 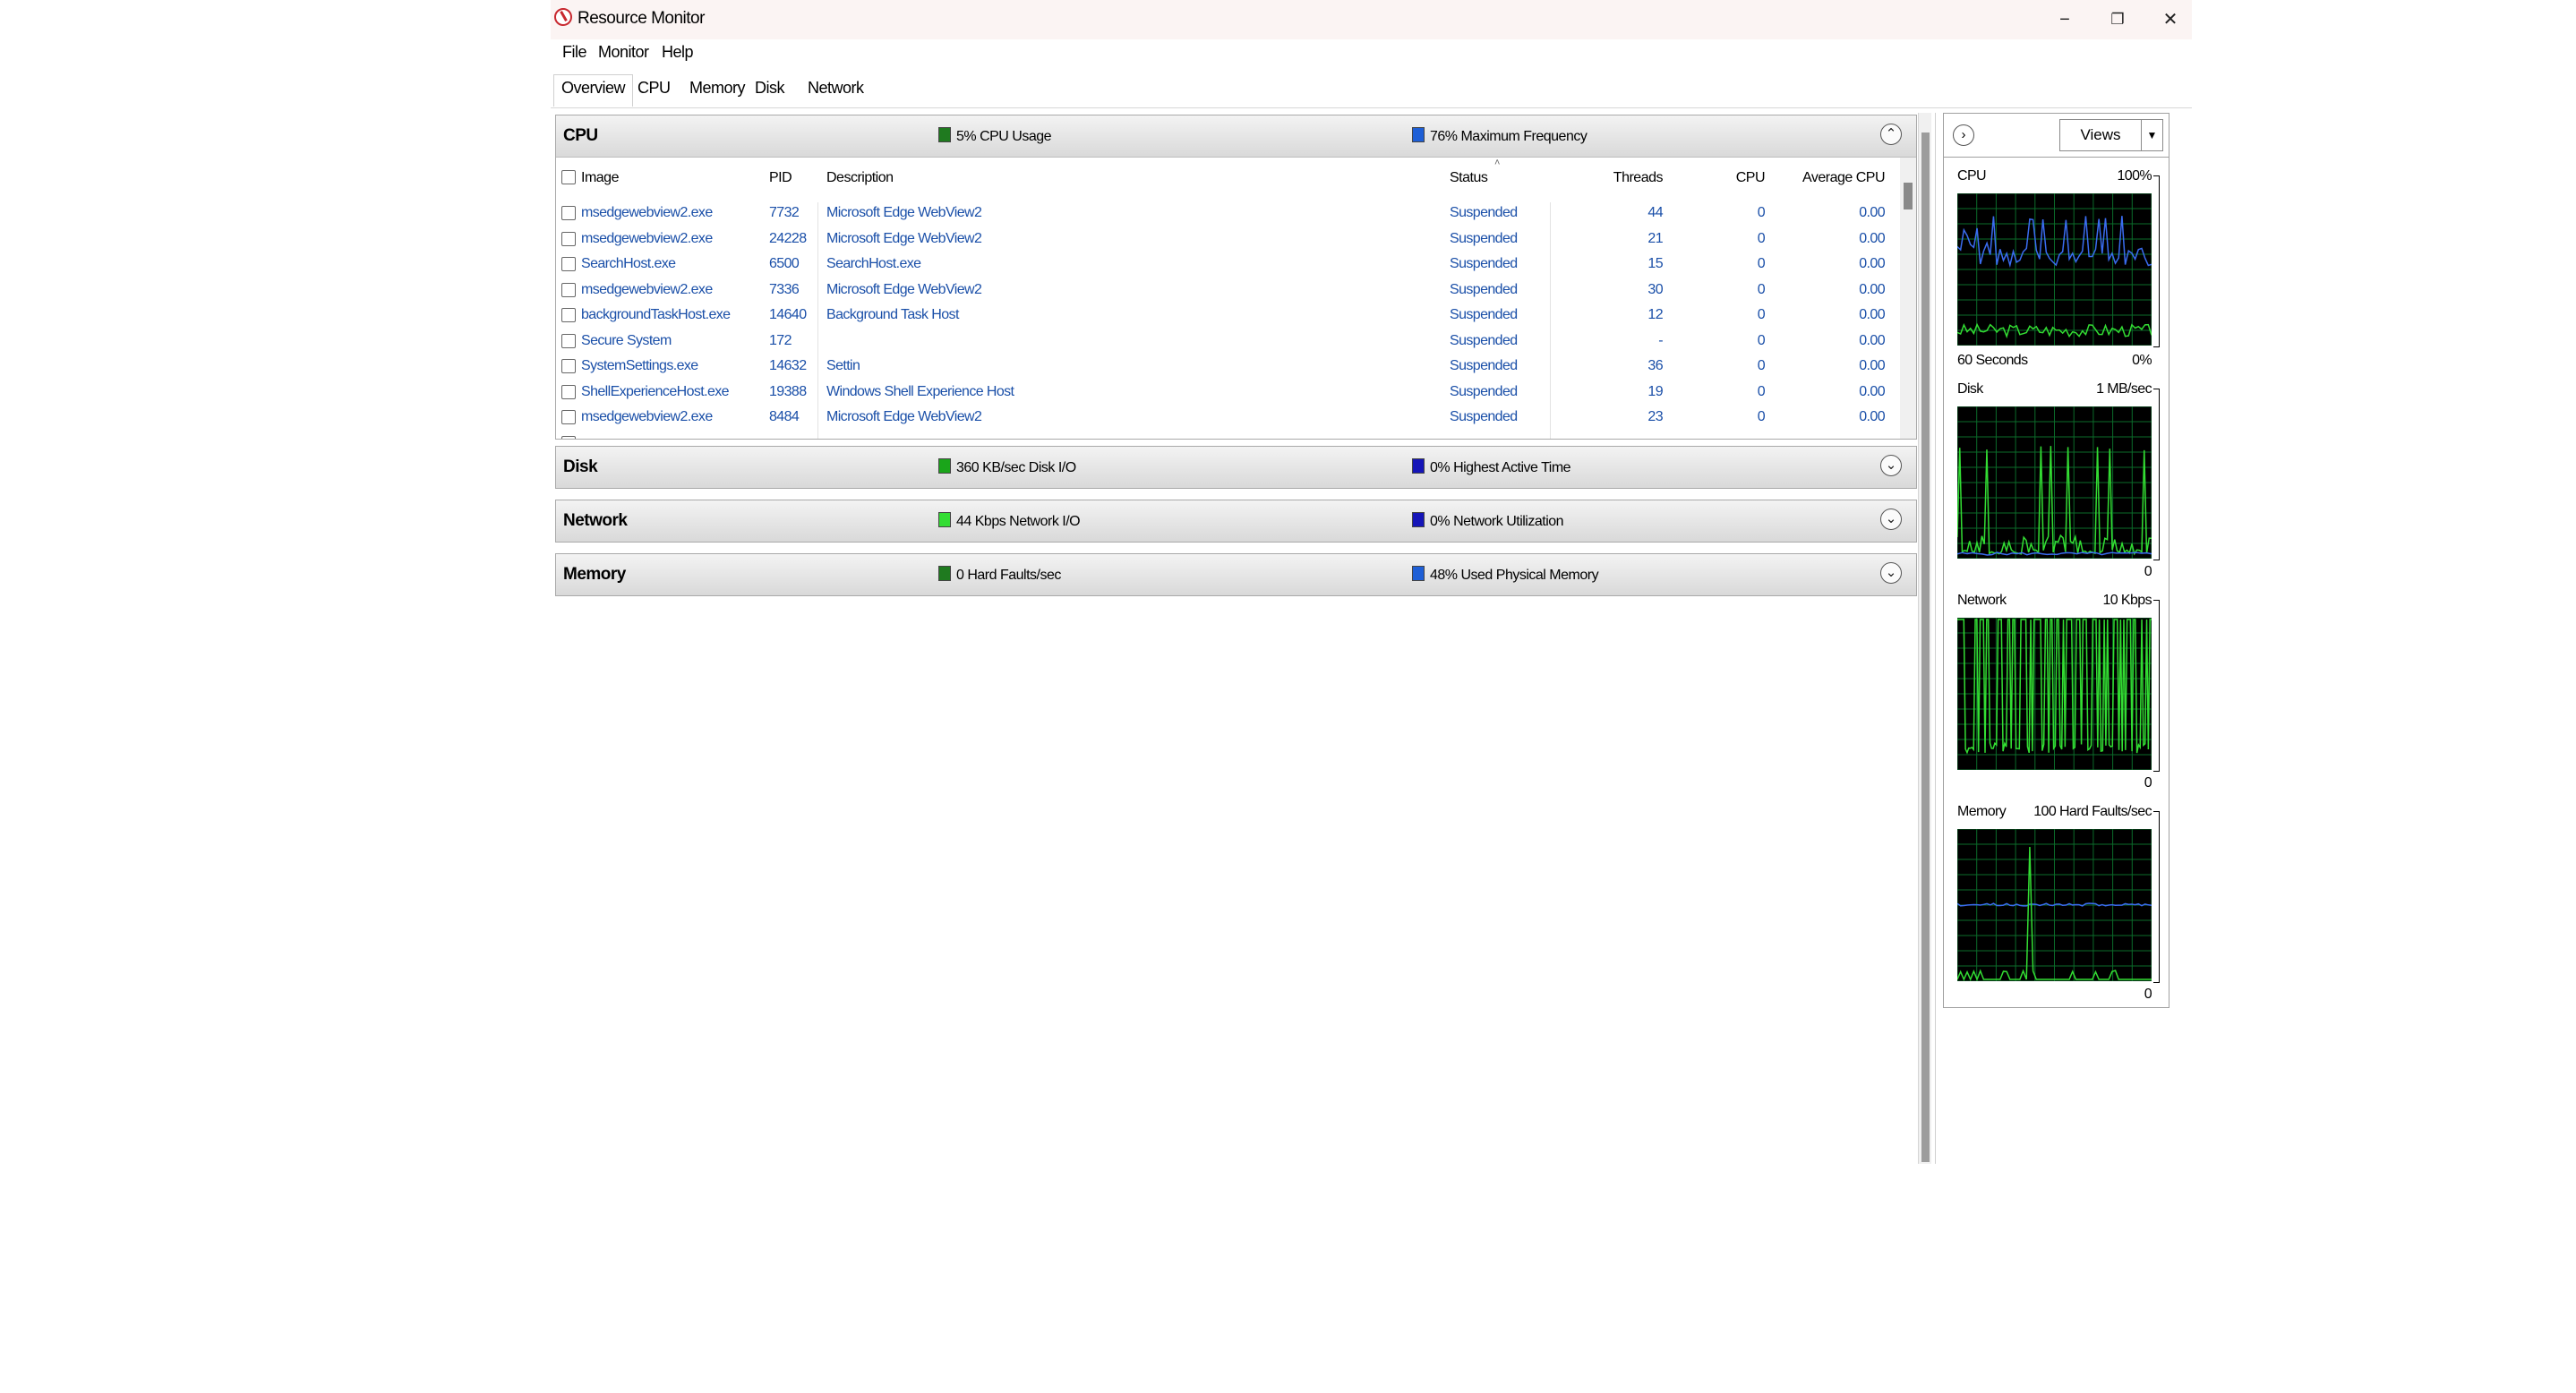 I want to click on disk-graph-max: 1 MB/sec, so click(x=2124, y=389).